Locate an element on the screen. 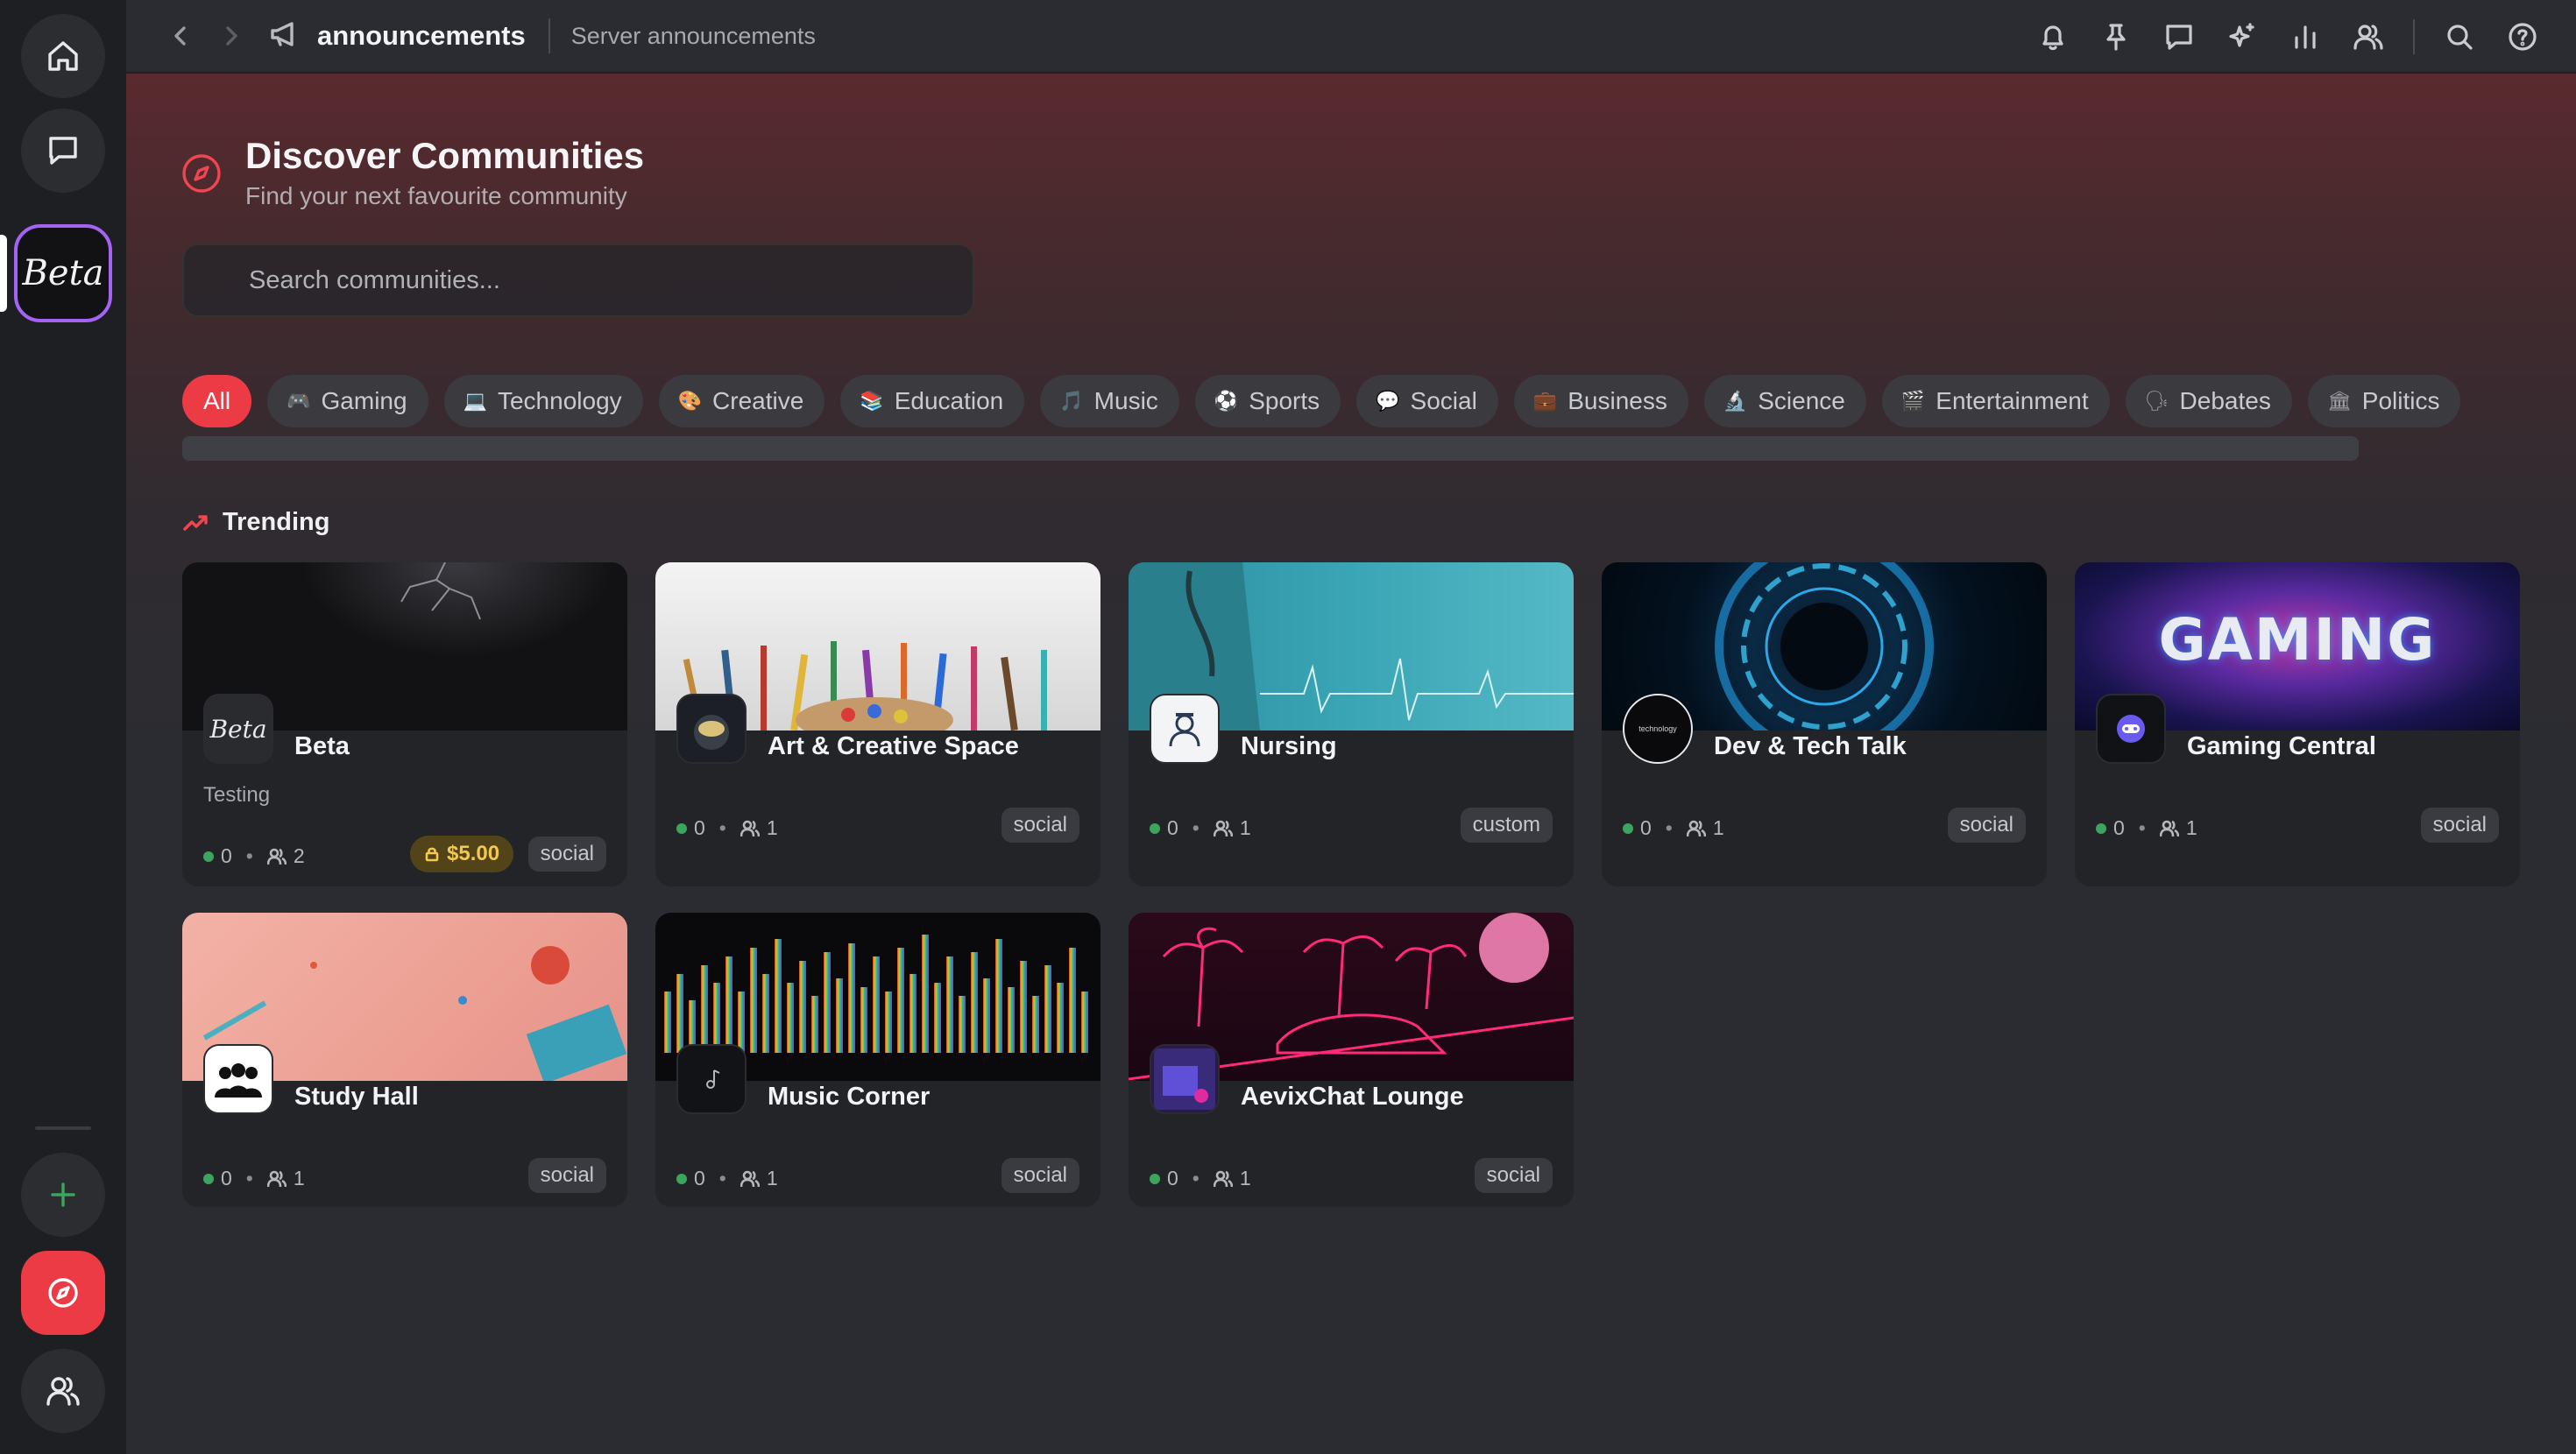 This screenshot has width=2576, height=1454. community-card: technology Dev & Tech Talk 0 • 1 social is located at coordinates (1824, 724).